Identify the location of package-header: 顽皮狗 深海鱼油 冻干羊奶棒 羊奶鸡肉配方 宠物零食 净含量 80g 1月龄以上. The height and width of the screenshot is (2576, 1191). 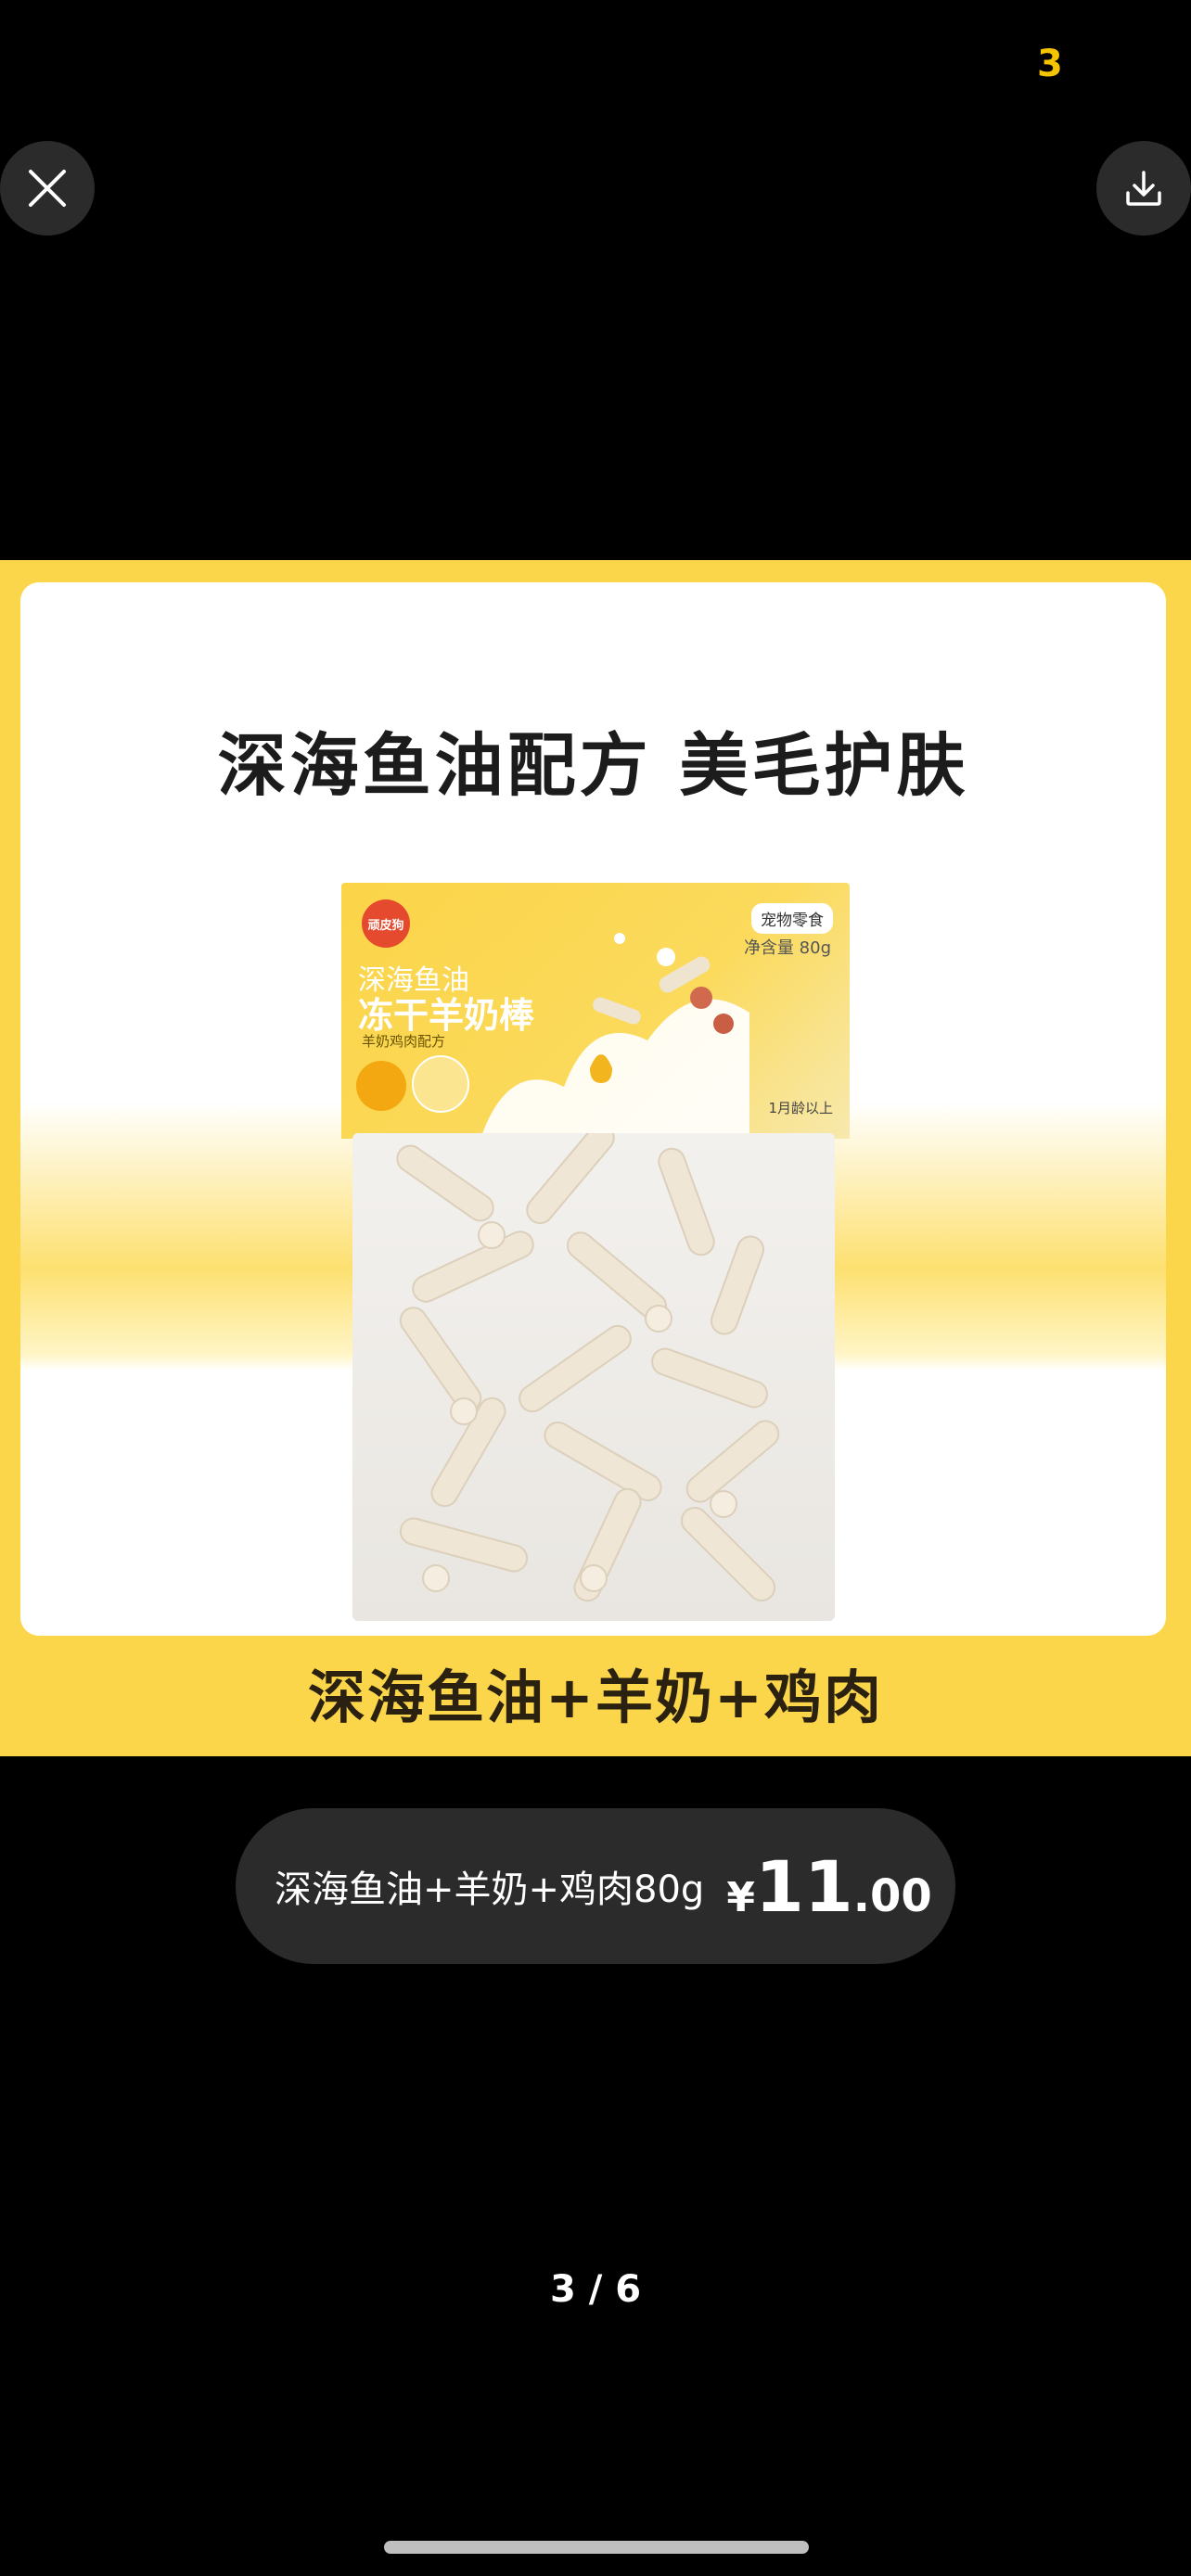
(595, 1011).